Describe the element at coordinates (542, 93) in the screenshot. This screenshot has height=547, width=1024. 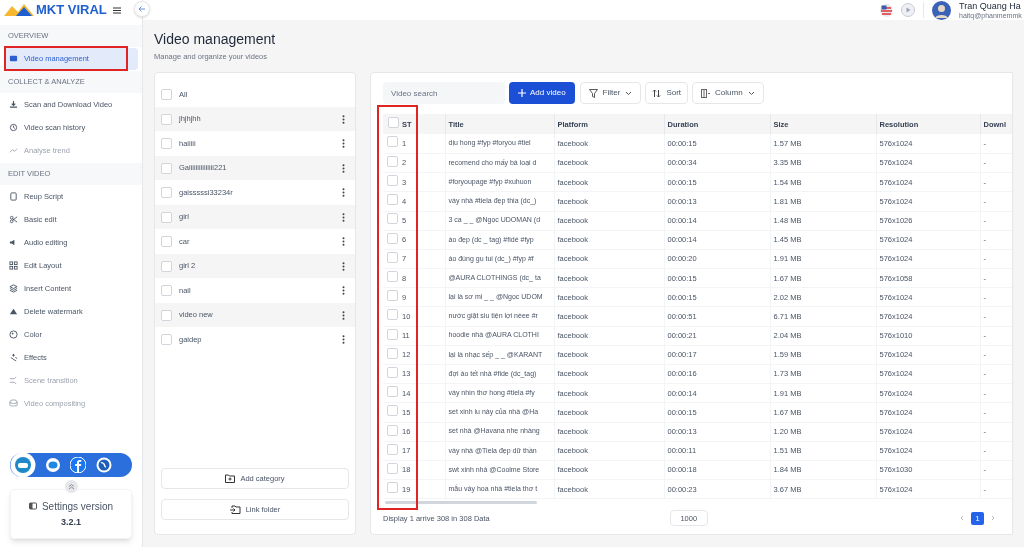
I see `add-video-button: Add video` at that location.